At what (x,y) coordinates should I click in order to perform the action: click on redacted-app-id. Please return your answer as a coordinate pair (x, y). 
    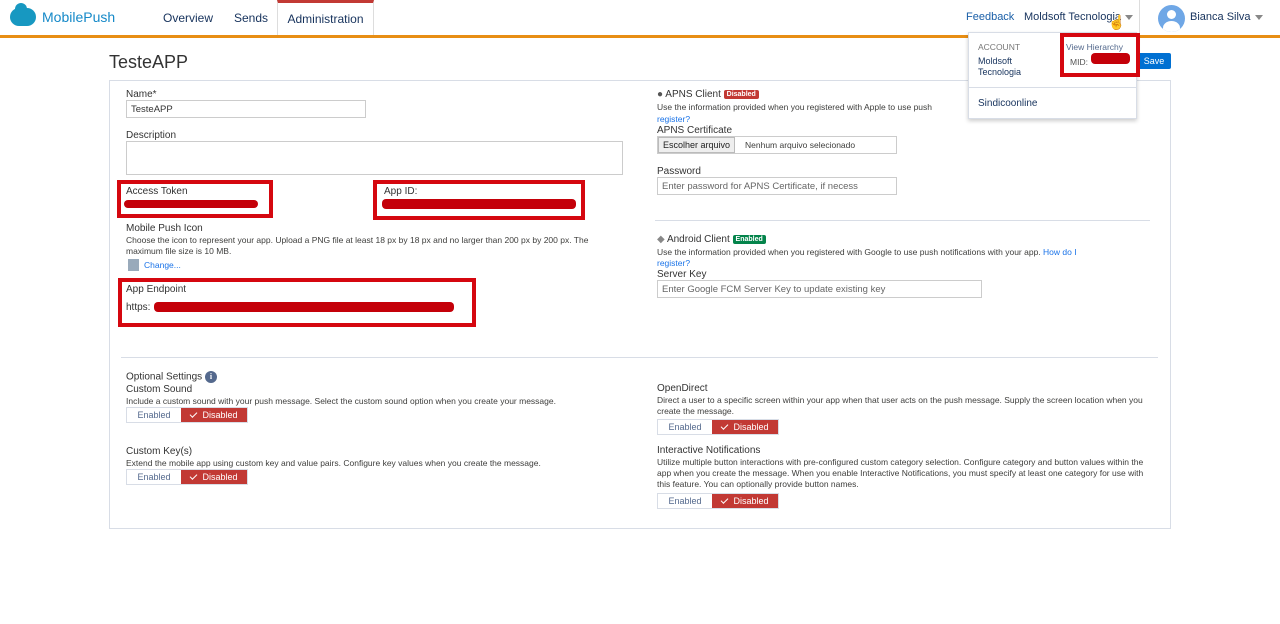
    Looking at the image, I should click on (479, 204).